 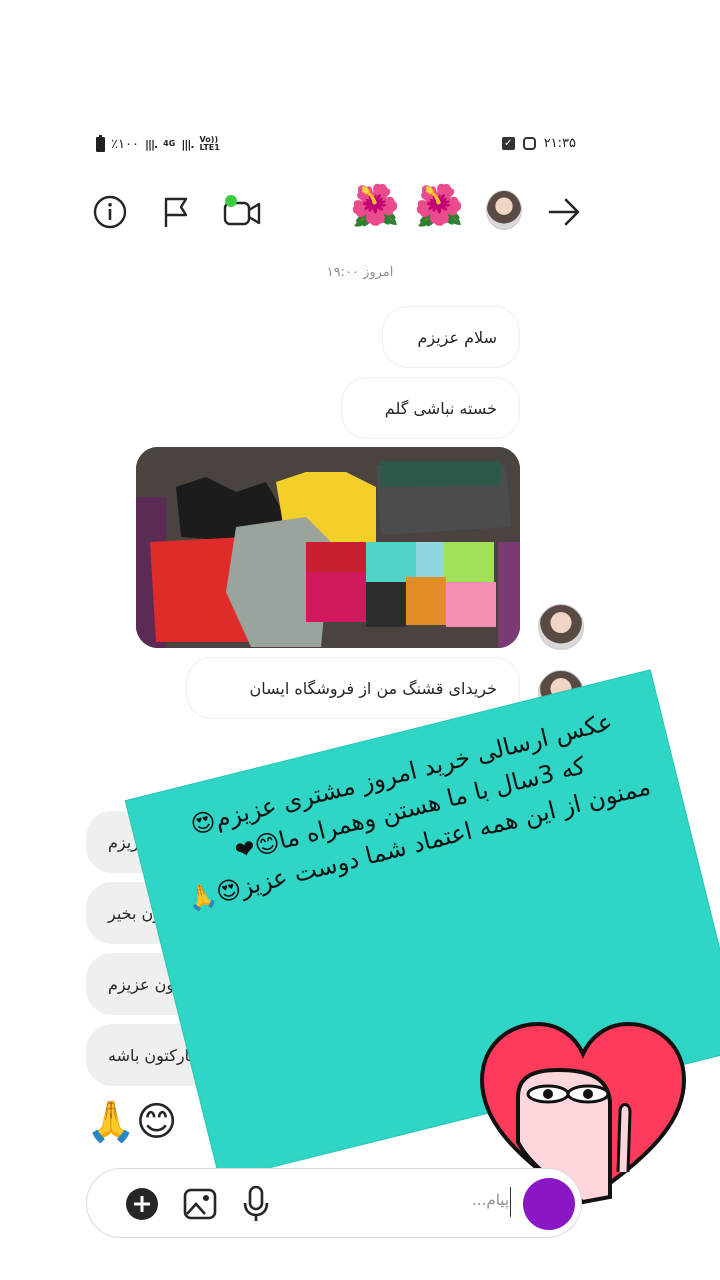 I want to click on clothing-photo-image, so click(x=328, y=547).